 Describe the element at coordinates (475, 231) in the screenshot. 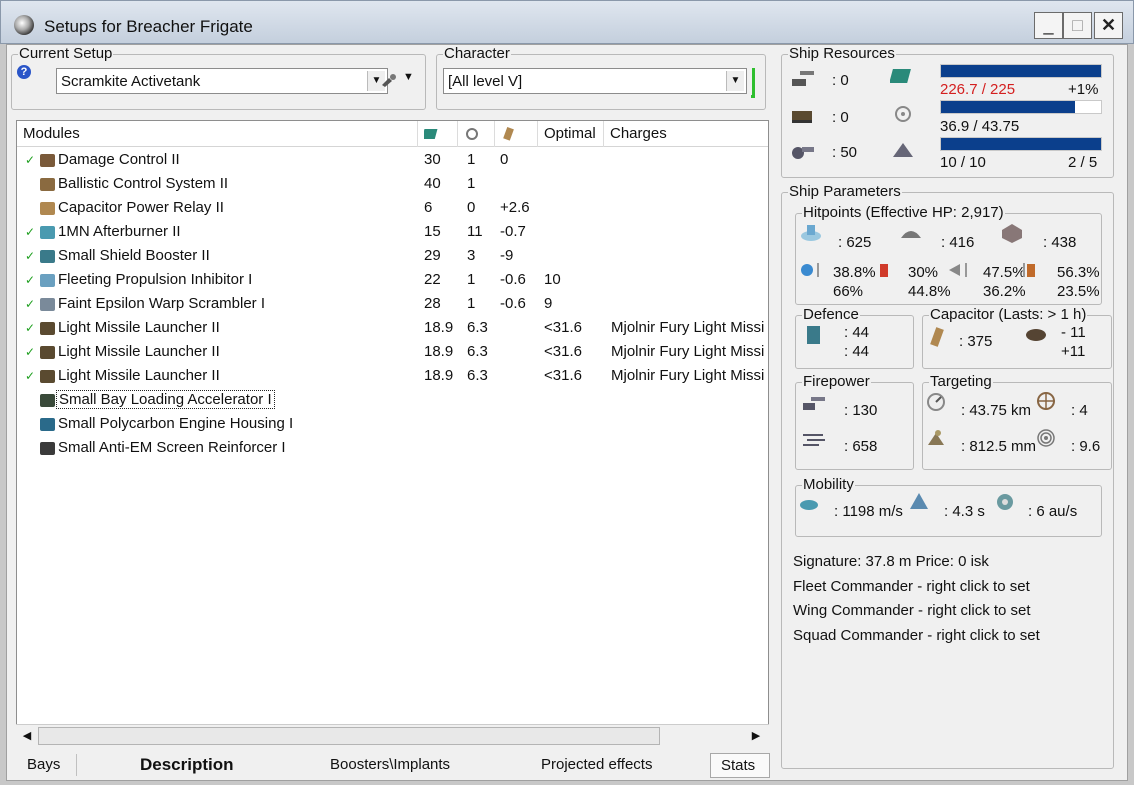

I see `module-powergrid: 11` at that location.